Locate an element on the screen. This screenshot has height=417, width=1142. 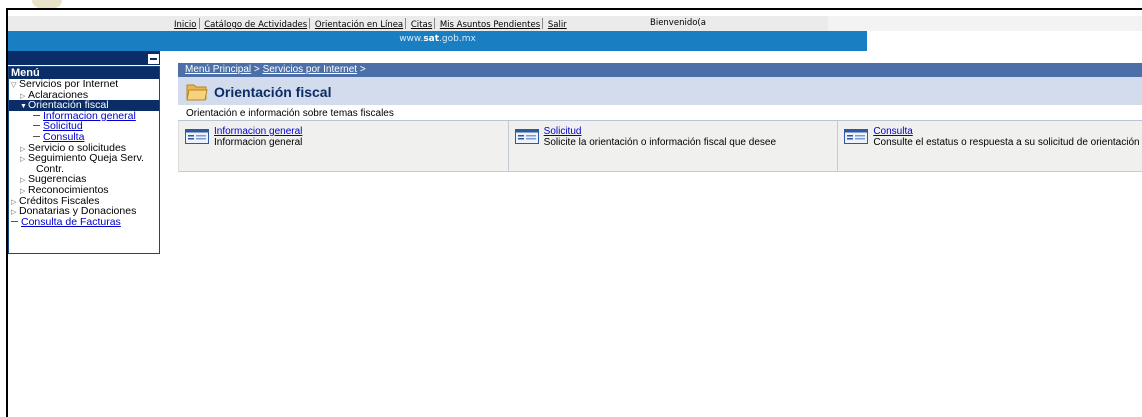
menu-item-label: Consulta de Facturas is located at coordinates (71, 221).